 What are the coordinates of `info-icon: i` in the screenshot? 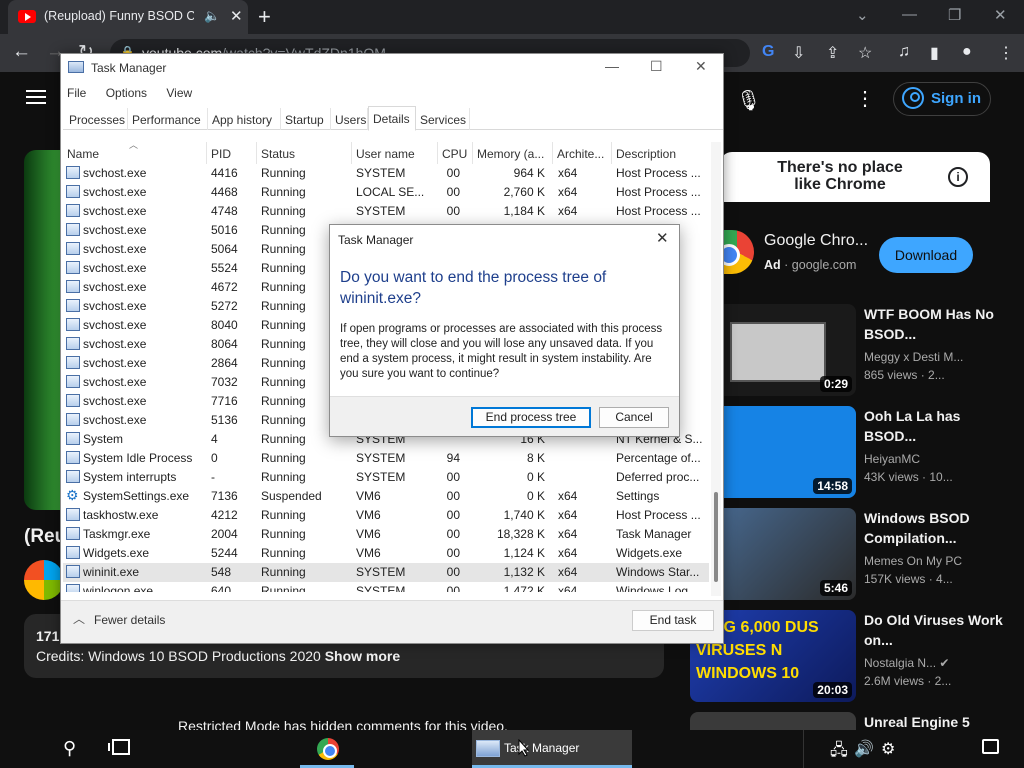 It's located at (958, 177).